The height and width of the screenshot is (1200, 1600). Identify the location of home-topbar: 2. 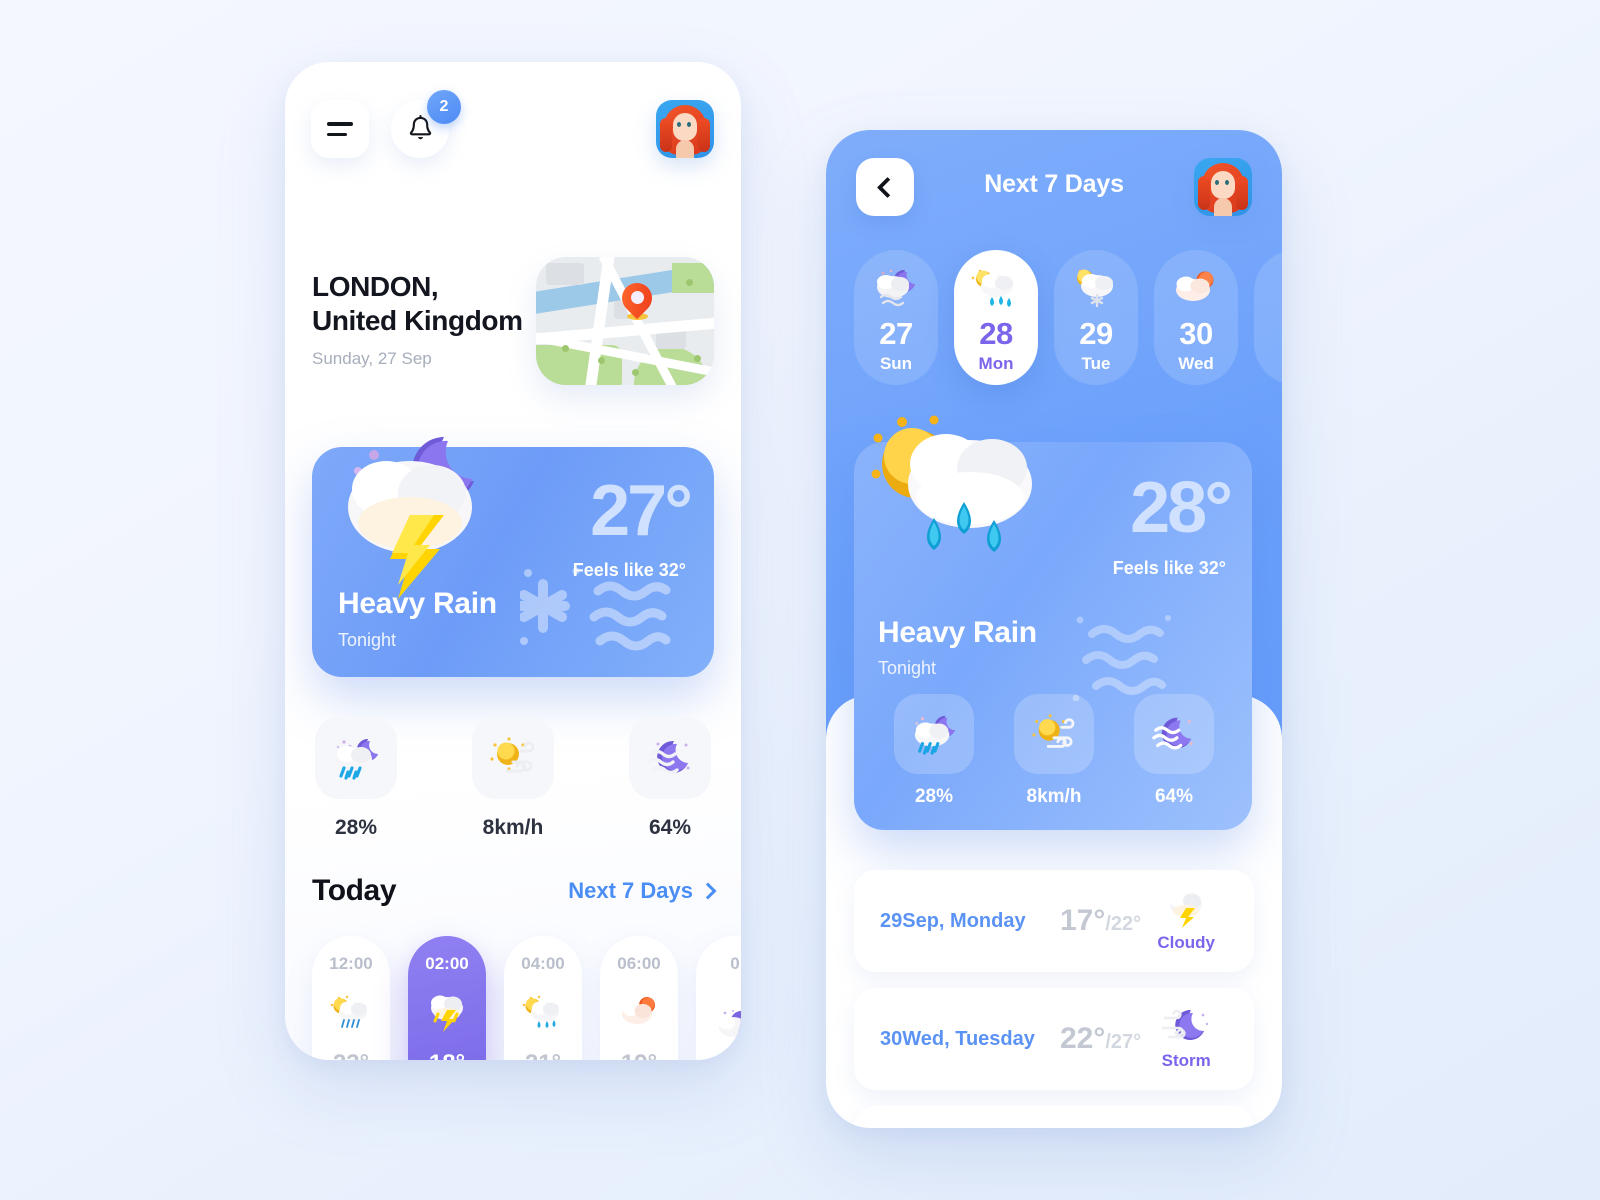
(386, 124).